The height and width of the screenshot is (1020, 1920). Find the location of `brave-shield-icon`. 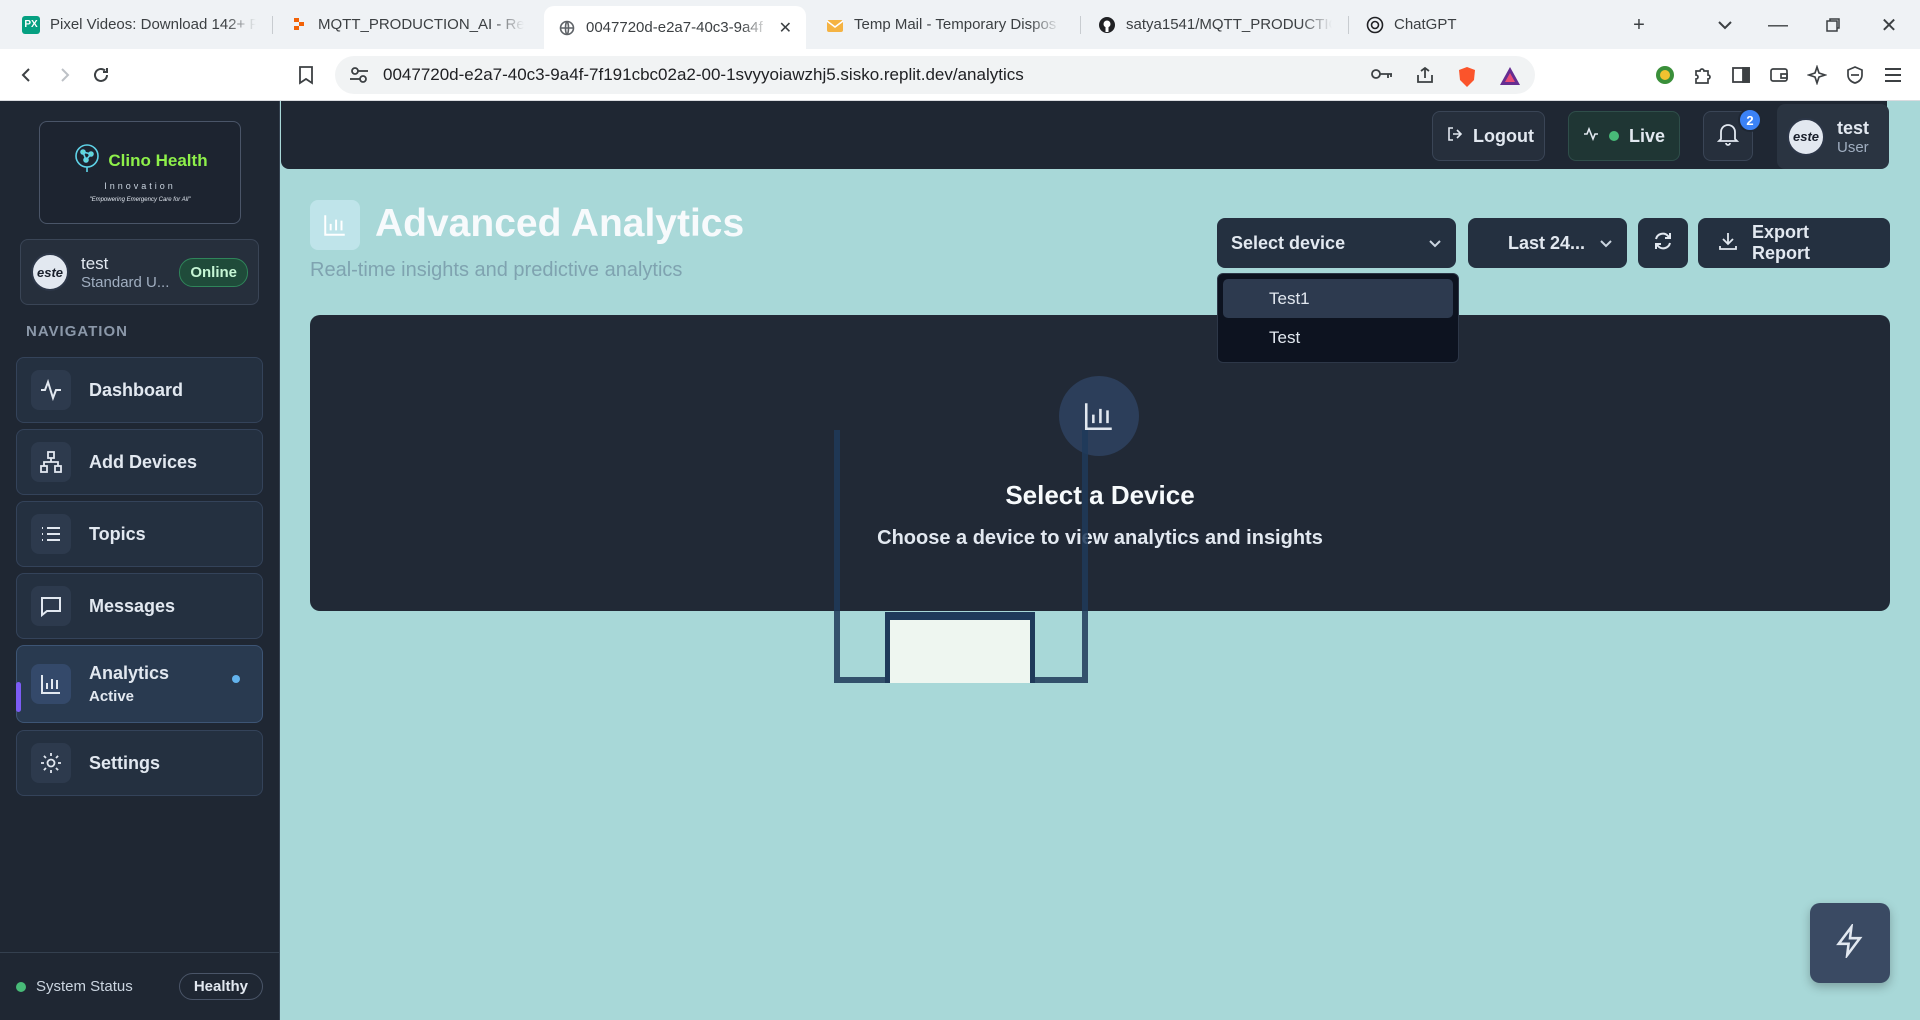

brave-shield-icon is located at coordinates (1467, 79).